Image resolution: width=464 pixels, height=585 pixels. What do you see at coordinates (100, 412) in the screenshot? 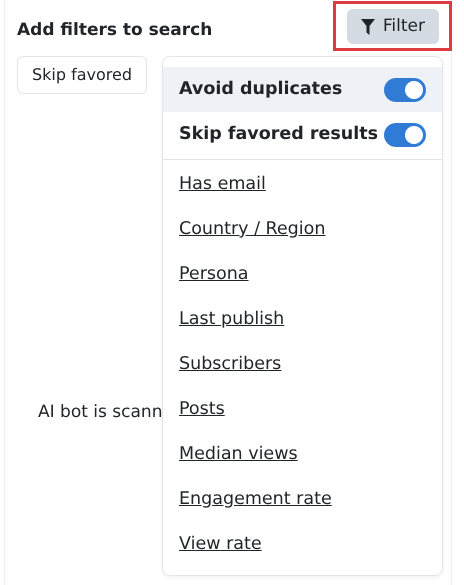
I see `status-text: AI bot is scann` at bounding box center [100, 412].